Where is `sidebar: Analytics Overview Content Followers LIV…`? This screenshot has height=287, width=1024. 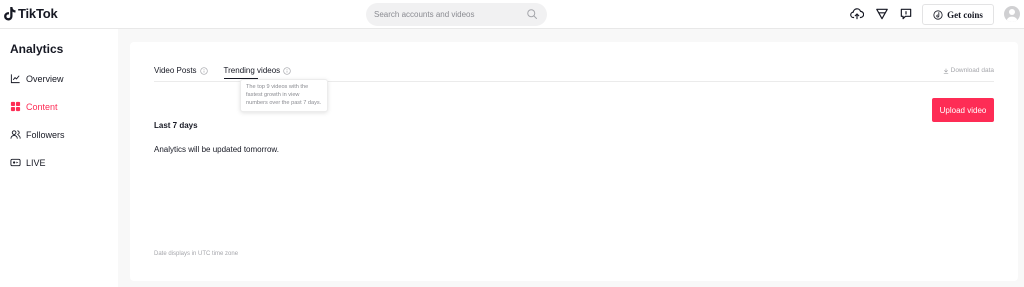 sidebar: Analytics Overview Content Followers LIV… is located at coordinates (59, 158).